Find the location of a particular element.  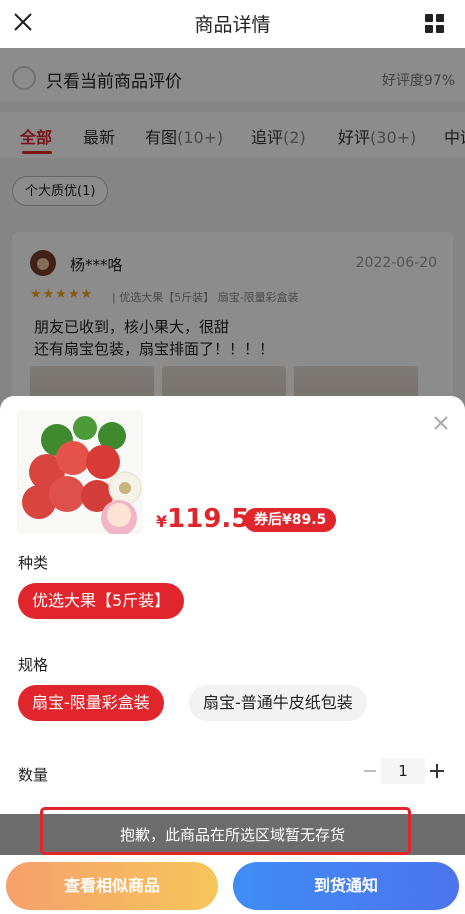

type-option-large-fruit: 优选大果【5斤装】 is located at coordinates (101, 601).